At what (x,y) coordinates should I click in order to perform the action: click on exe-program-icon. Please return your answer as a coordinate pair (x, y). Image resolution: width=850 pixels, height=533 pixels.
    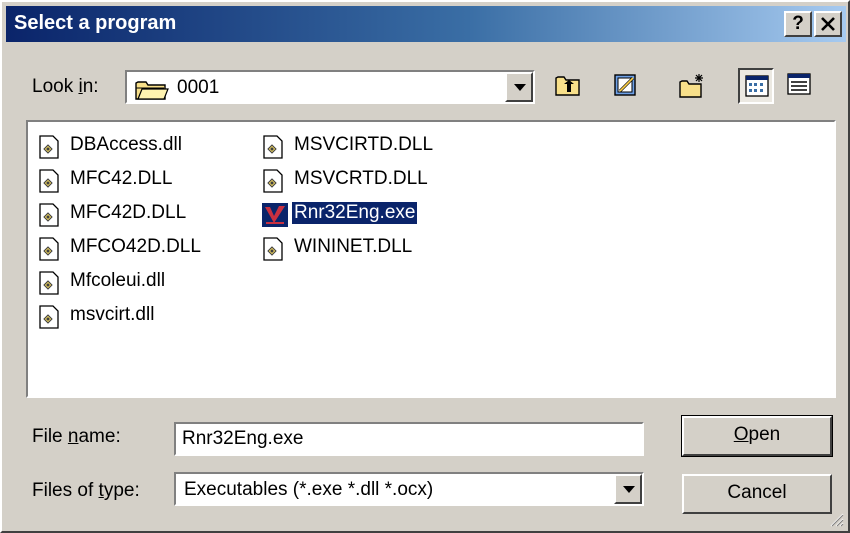
    Looking at the image, I should click on (275, 218).